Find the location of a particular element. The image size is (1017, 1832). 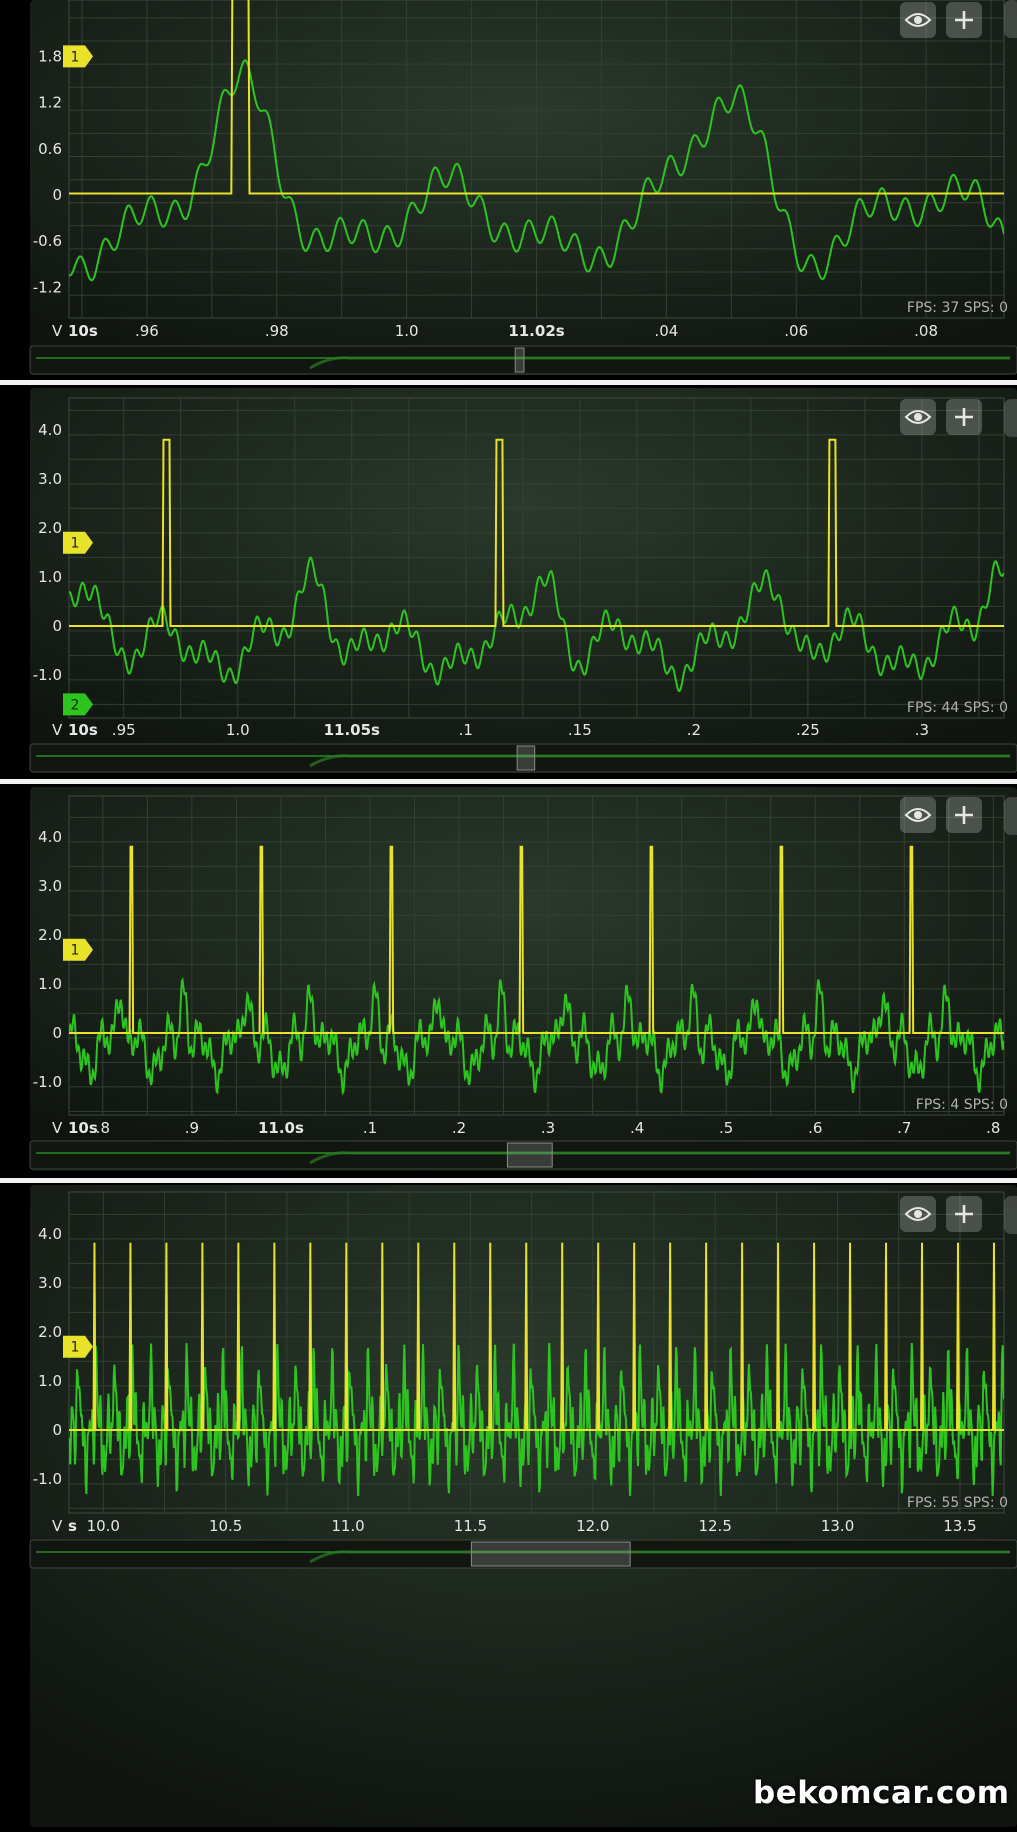

channel-2-marker-label: 2 is located at coordinates (75, 705).